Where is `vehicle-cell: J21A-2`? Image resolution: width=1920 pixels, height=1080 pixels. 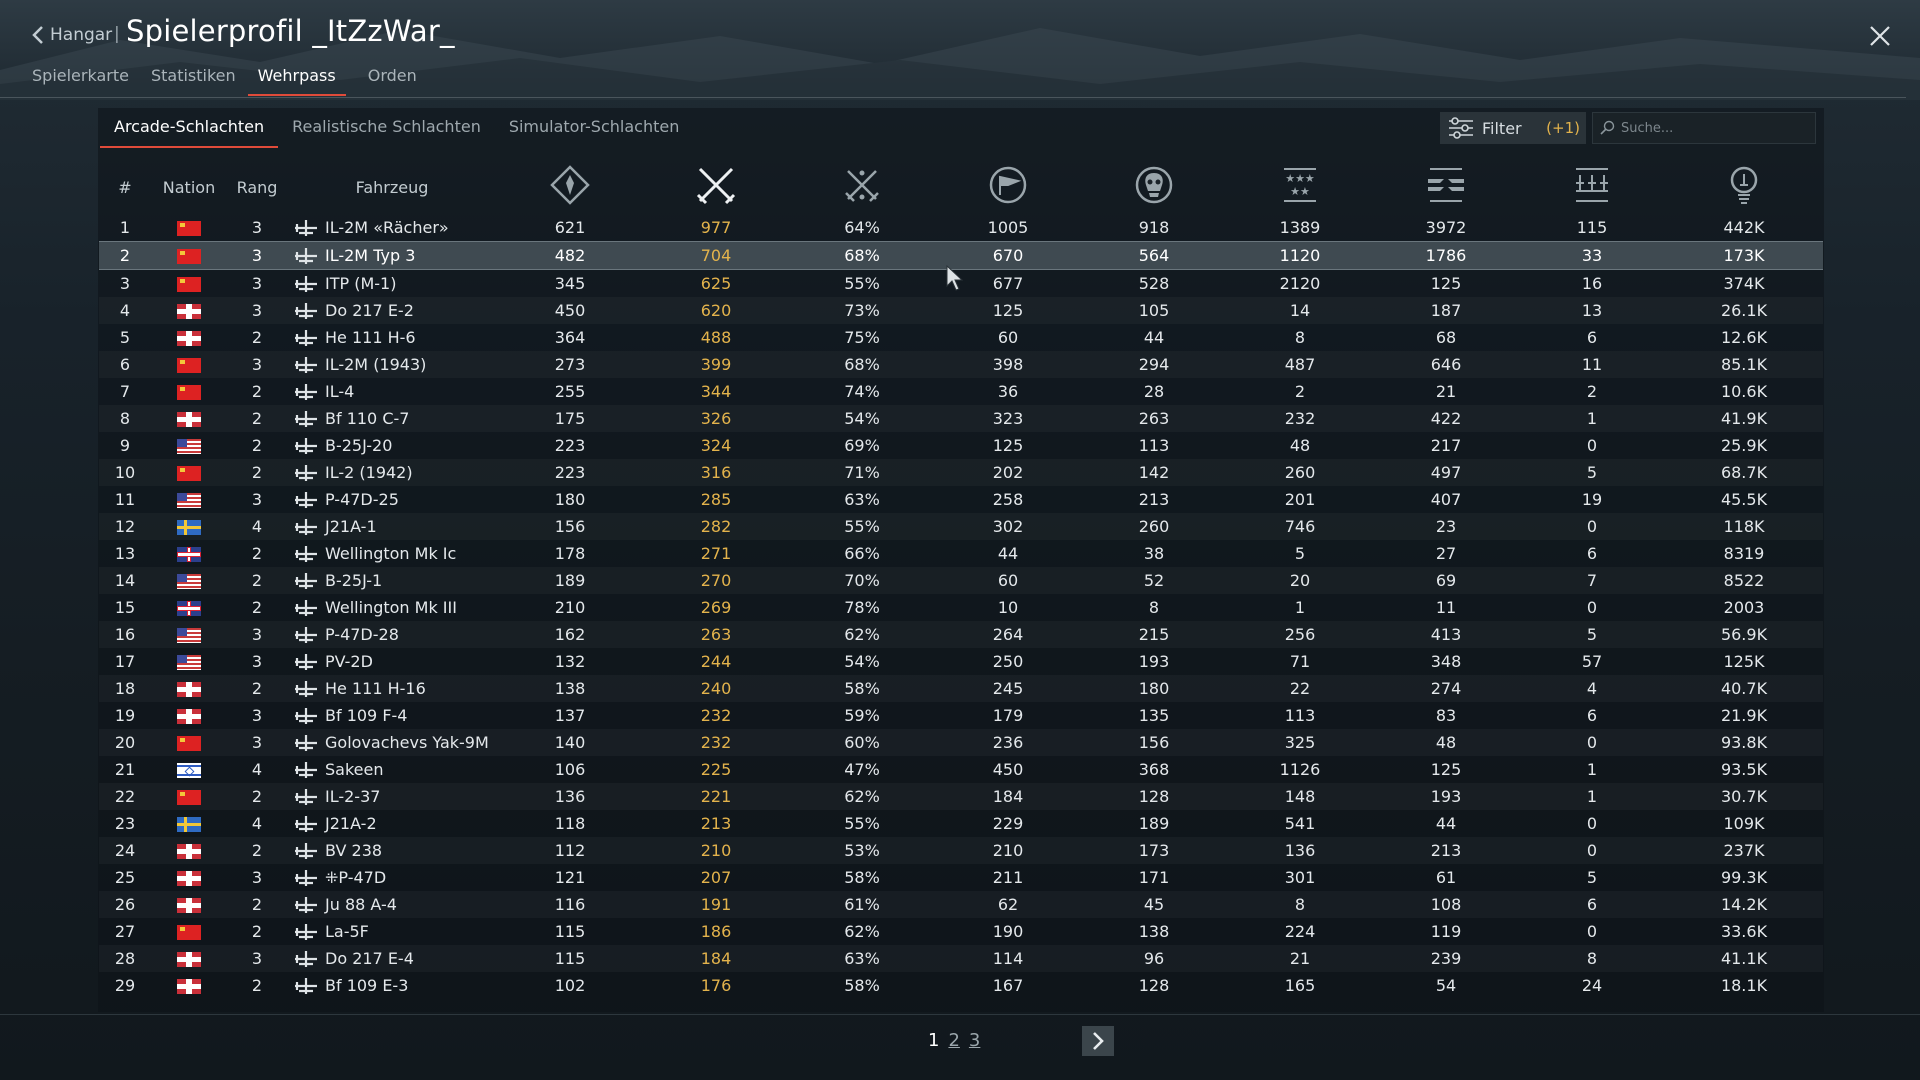
vehicle-cell: J21A-2 is located at coordinates (392, 823).